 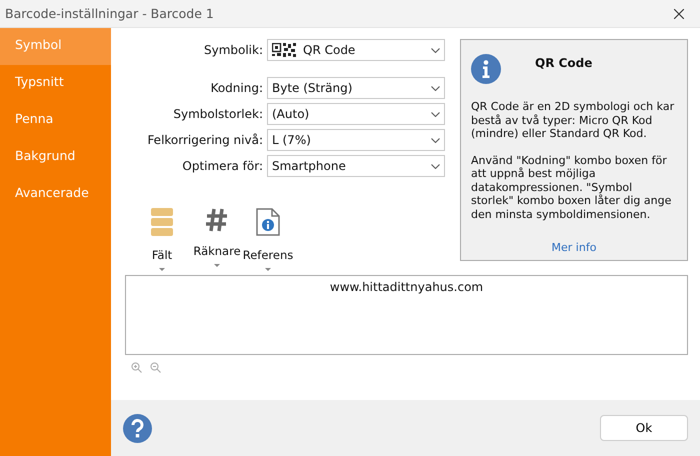 I want to click on combo-box: Byte (Sträng), so click(x=356, y=88).